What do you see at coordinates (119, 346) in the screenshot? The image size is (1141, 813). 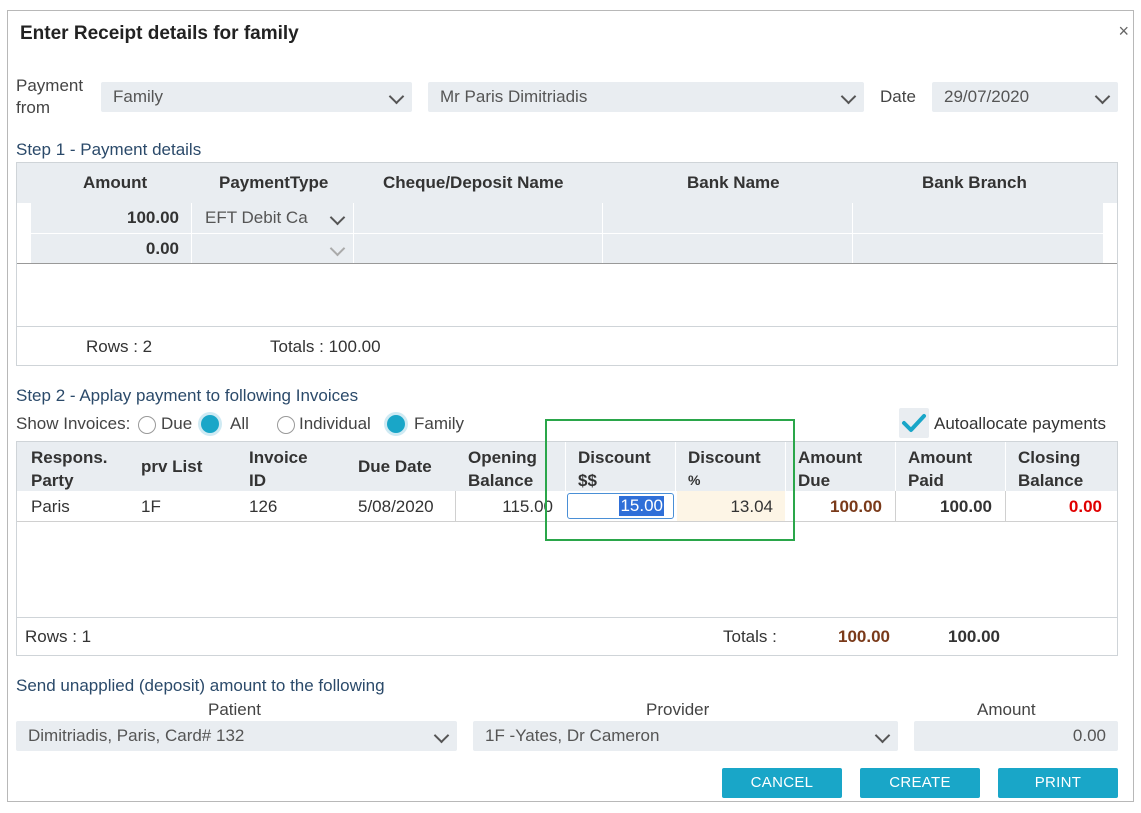 I see `step1-rows-count: Rows : 2` at bounding box center [119, 346].